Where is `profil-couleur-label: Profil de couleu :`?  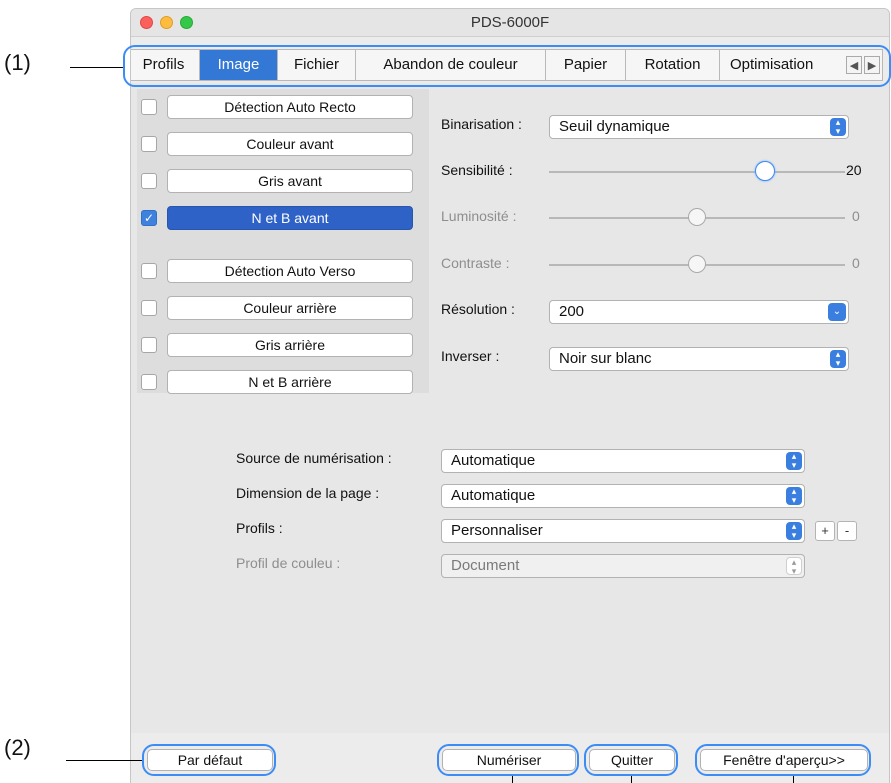
profil-couleur-label: Profil de couleu : is located at coordinates (288, 563).